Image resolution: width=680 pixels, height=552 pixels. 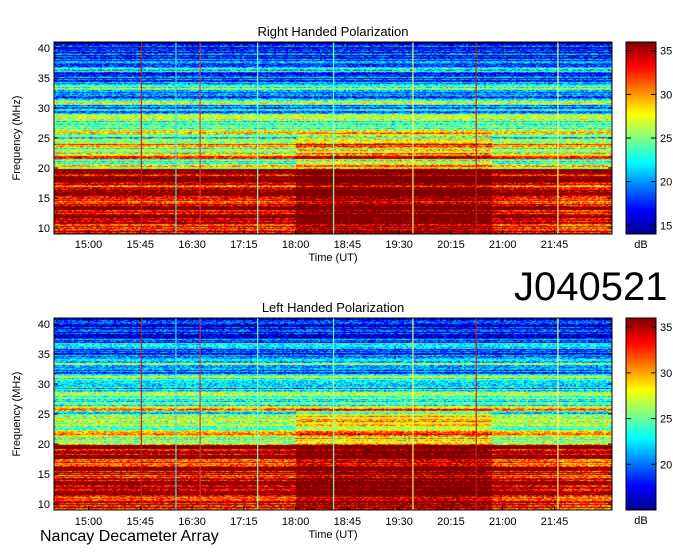 What do you see at coordinates (591, 287) in the screenshot?
I see `observation-id: J040521` at bounding box center [591, 287].